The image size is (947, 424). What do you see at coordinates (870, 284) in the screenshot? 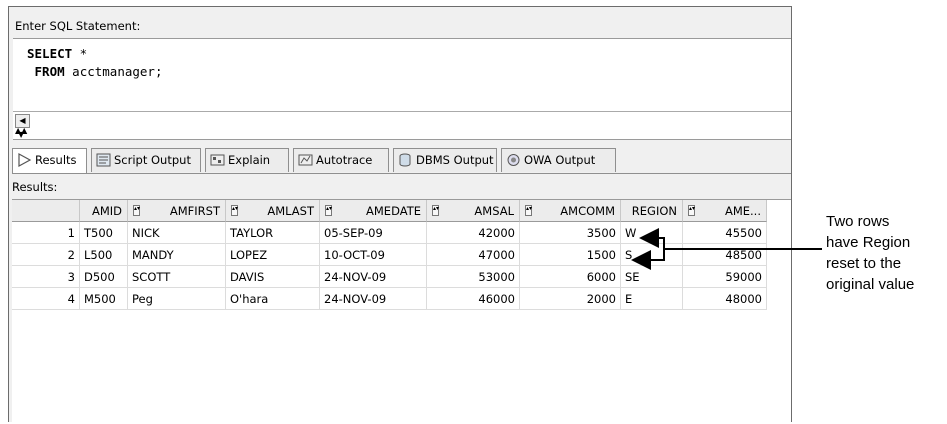
I see `annotation-line-4: original value` at bounding box center [870, 284].